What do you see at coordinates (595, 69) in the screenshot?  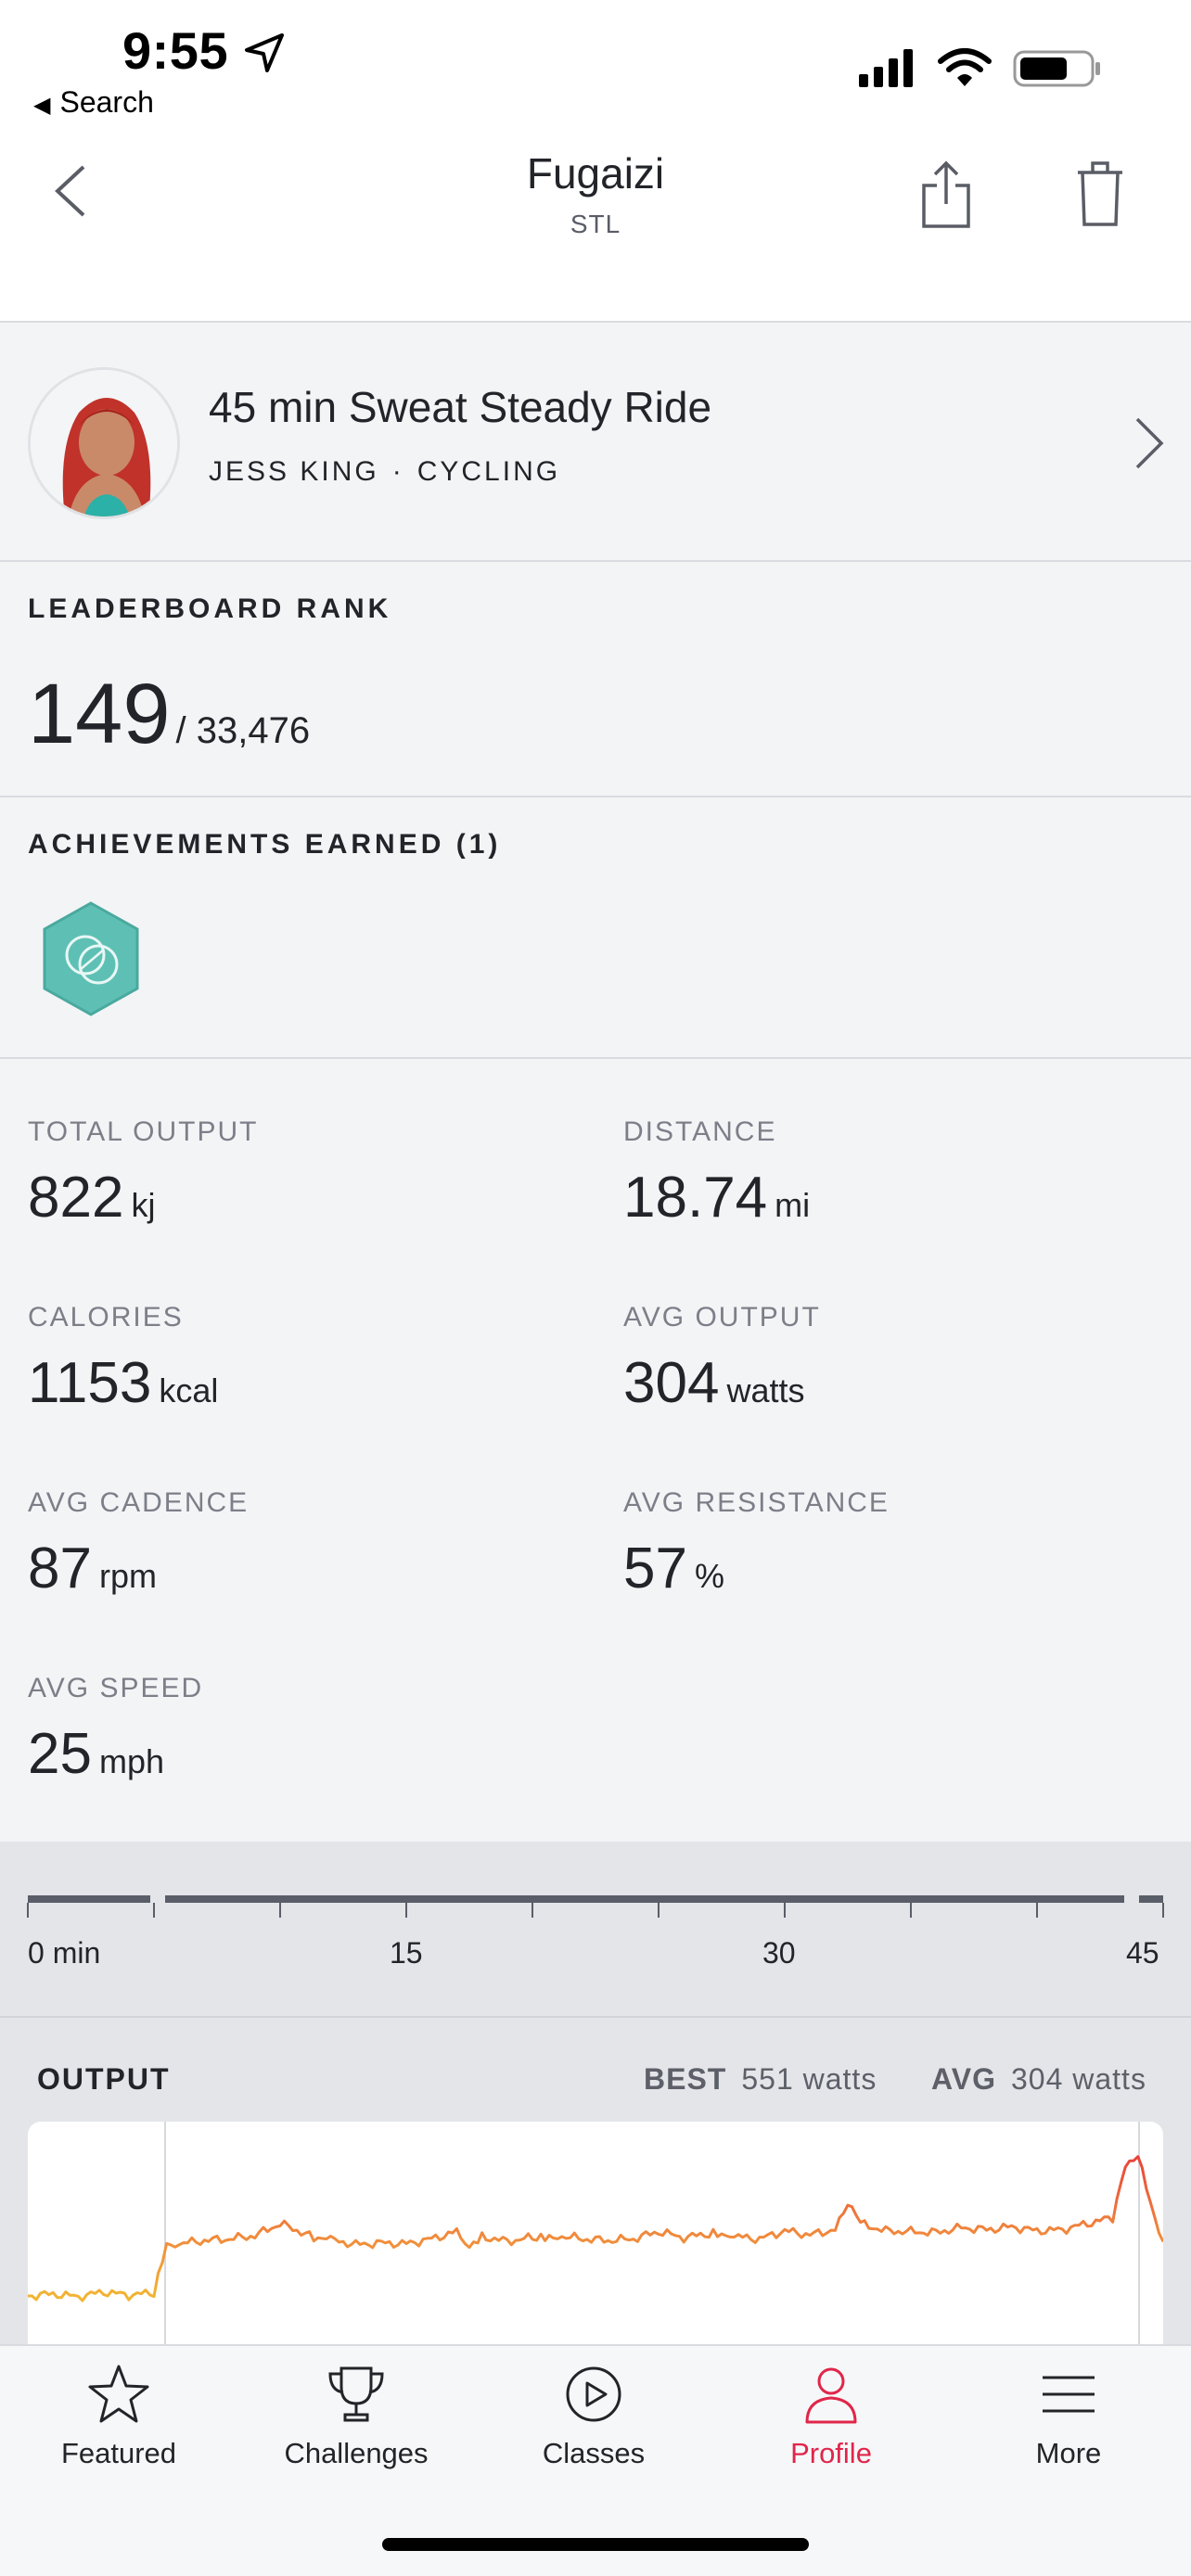 I see `status-bar: 9:55 ◀ Search` at bounding box center [595, 69].